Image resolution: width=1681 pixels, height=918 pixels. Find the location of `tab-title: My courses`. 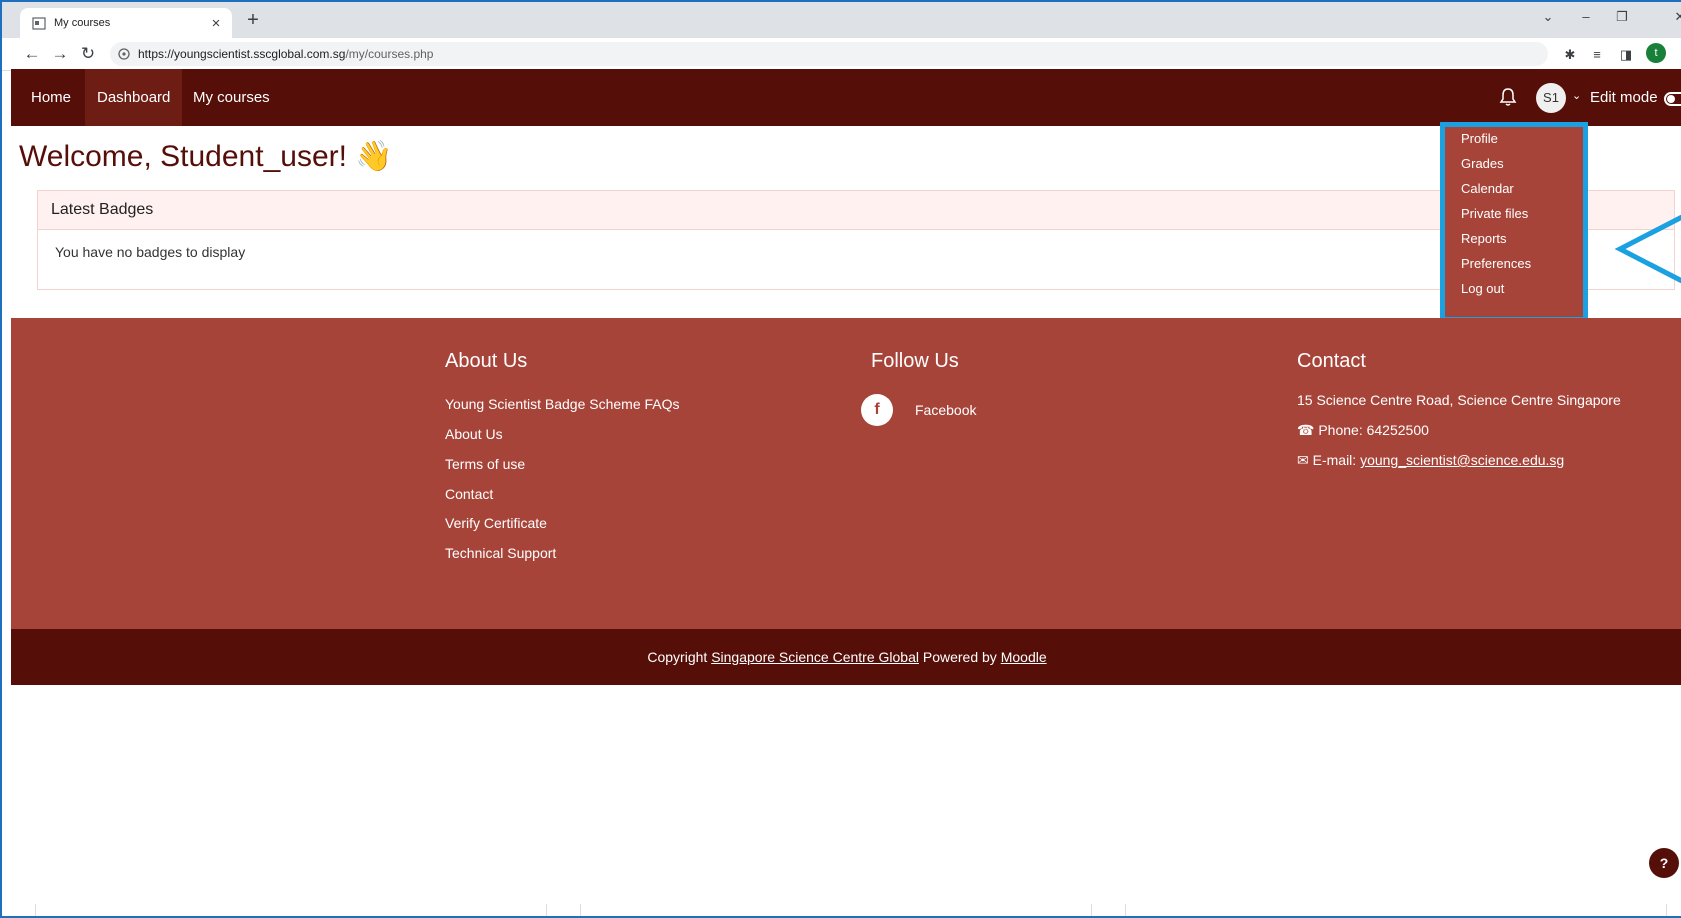

tab-title: My courses is located at coordinates (82, 23).